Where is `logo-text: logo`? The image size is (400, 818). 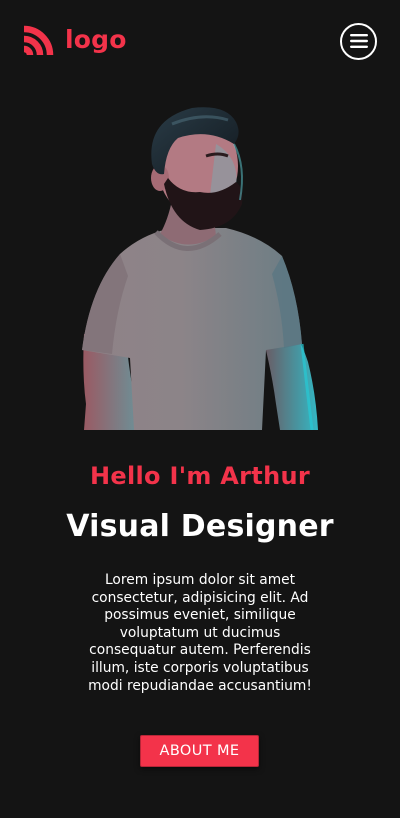
logo-text: logo is located at coordinates (96, 39).